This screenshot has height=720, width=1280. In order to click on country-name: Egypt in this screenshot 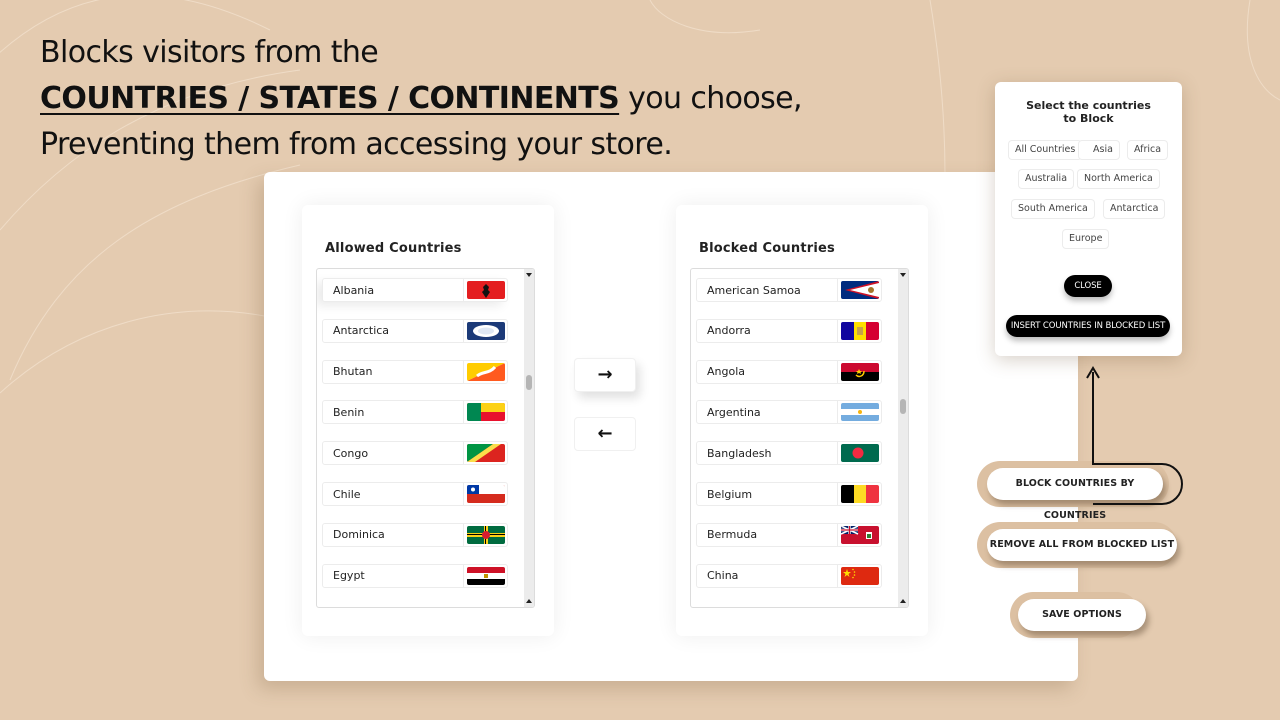, I will do `click(349, 576)`.